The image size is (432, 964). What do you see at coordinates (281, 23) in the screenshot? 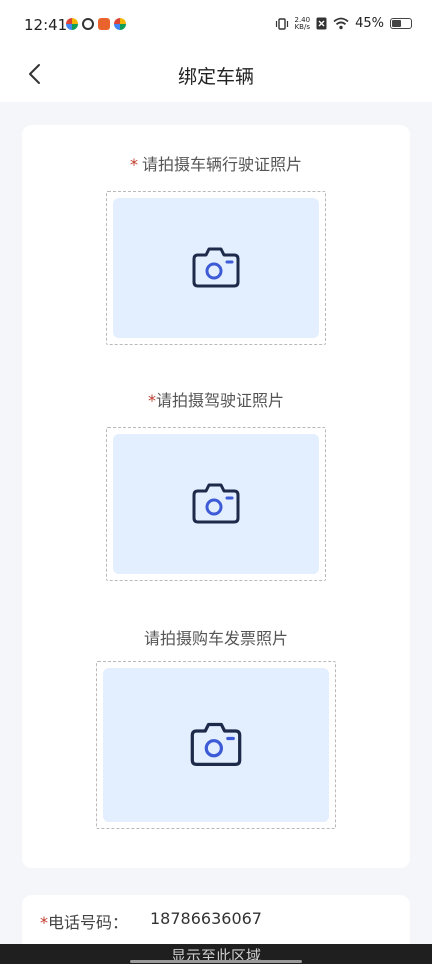
I see `vibrate-icon` at bounding box center [281, 23].